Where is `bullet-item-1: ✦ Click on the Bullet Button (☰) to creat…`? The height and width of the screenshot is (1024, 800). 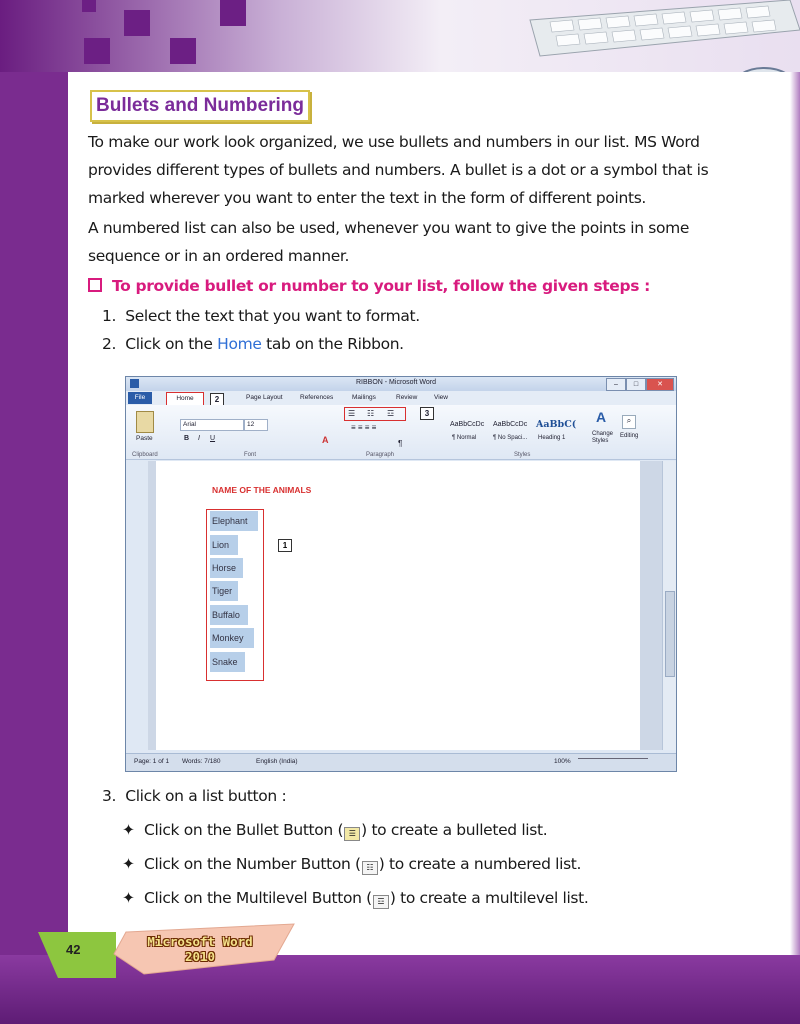
bullet-item-1: ✦ Click on the Bullet Button (☰) to creat… is located at coordinates (335, 831).